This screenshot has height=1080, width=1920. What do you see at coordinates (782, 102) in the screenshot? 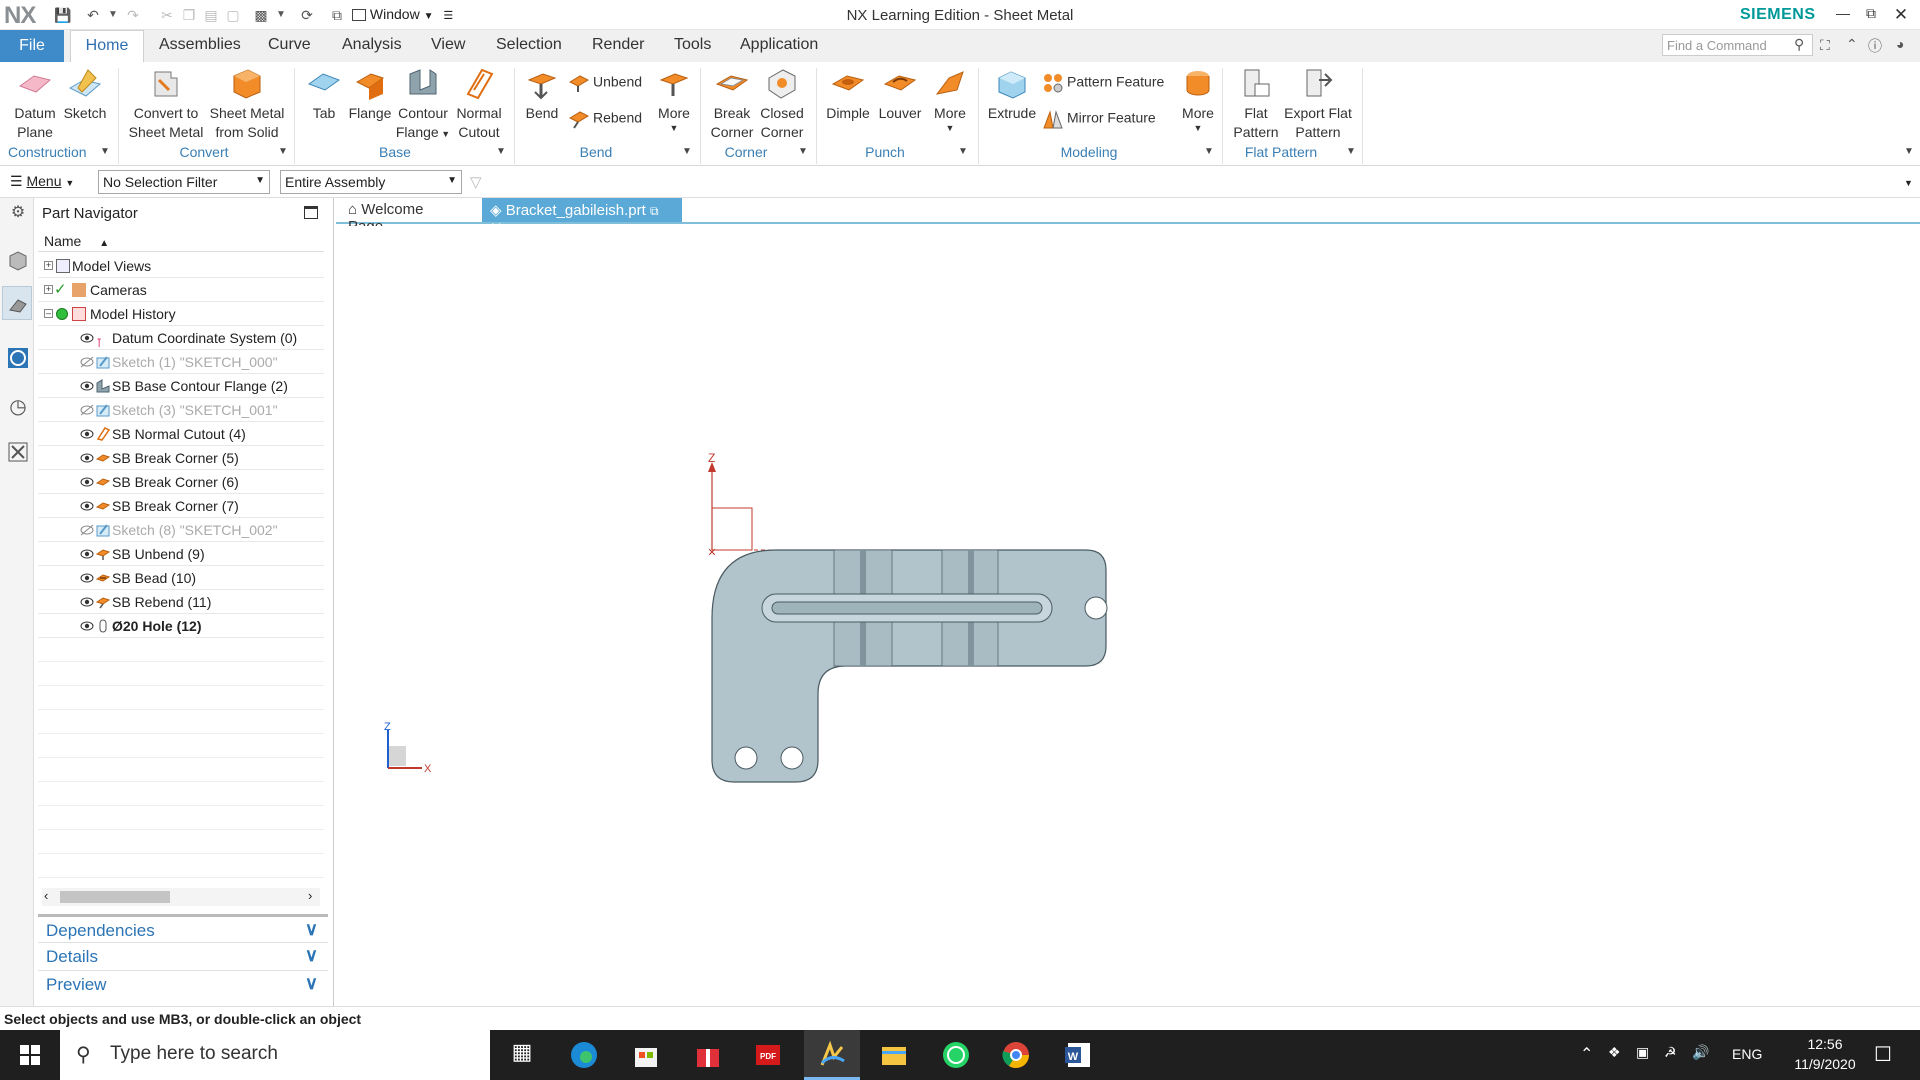
I see `closed-corner-button: Closed Corner` at bounding box center [782, 102].